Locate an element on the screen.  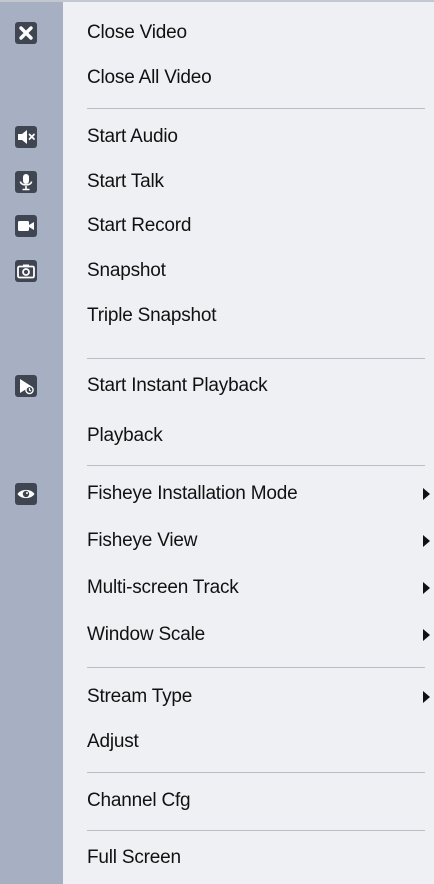
menu-item-start-talk: Start Talk is located at coordinates (217, 182).